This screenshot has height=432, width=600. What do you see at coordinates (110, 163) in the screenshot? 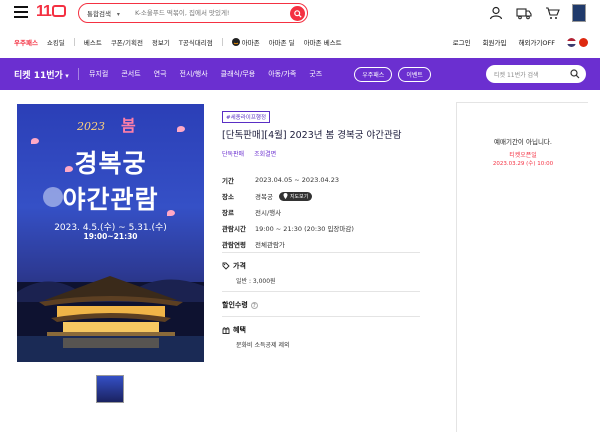
I see `poster-title-line1: 경복궁` at bounding box center [110, 163].